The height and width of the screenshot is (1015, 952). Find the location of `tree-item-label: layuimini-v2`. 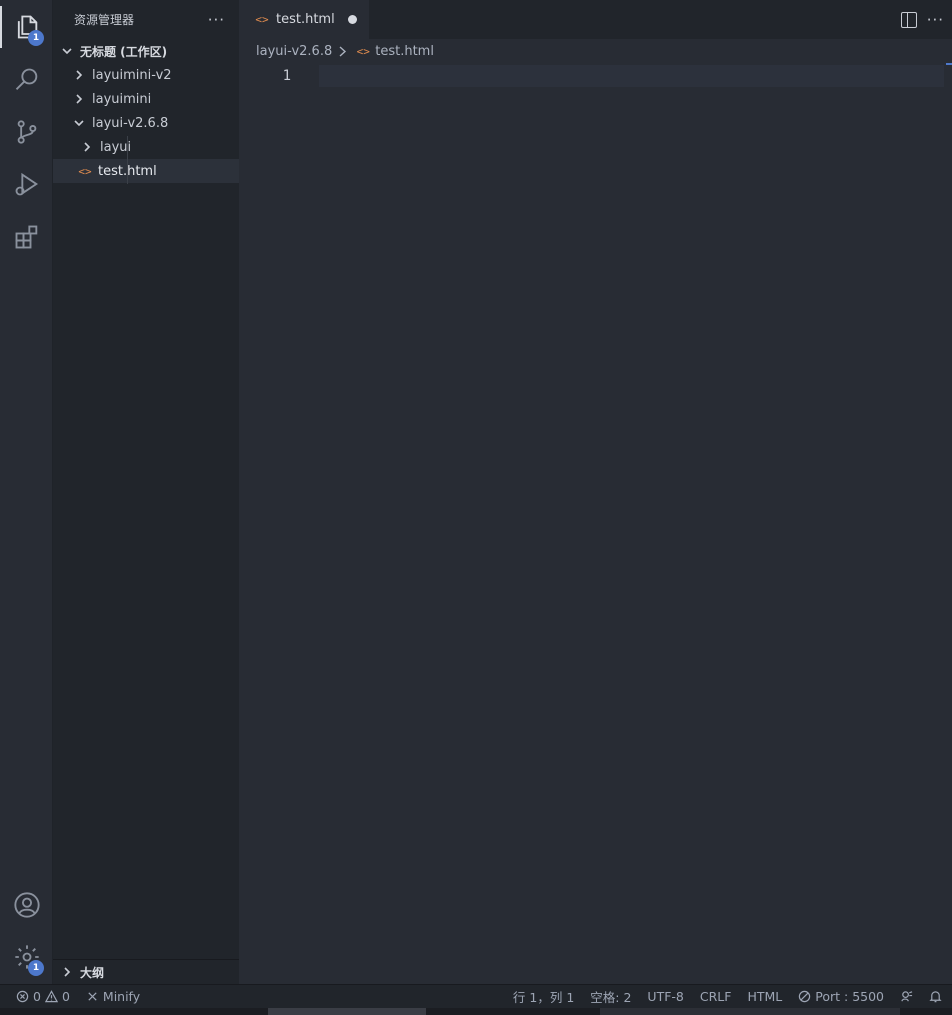

tree-item-label: layuimini-v2 is located at coordinates (132, 75).